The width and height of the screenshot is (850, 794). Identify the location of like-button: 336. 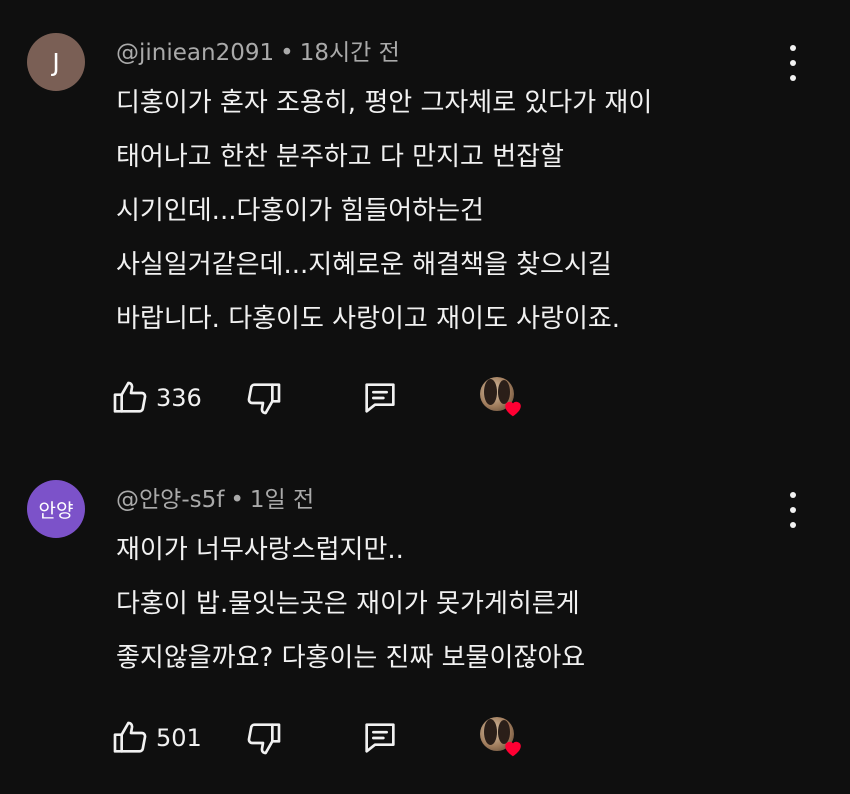
(156, 398).